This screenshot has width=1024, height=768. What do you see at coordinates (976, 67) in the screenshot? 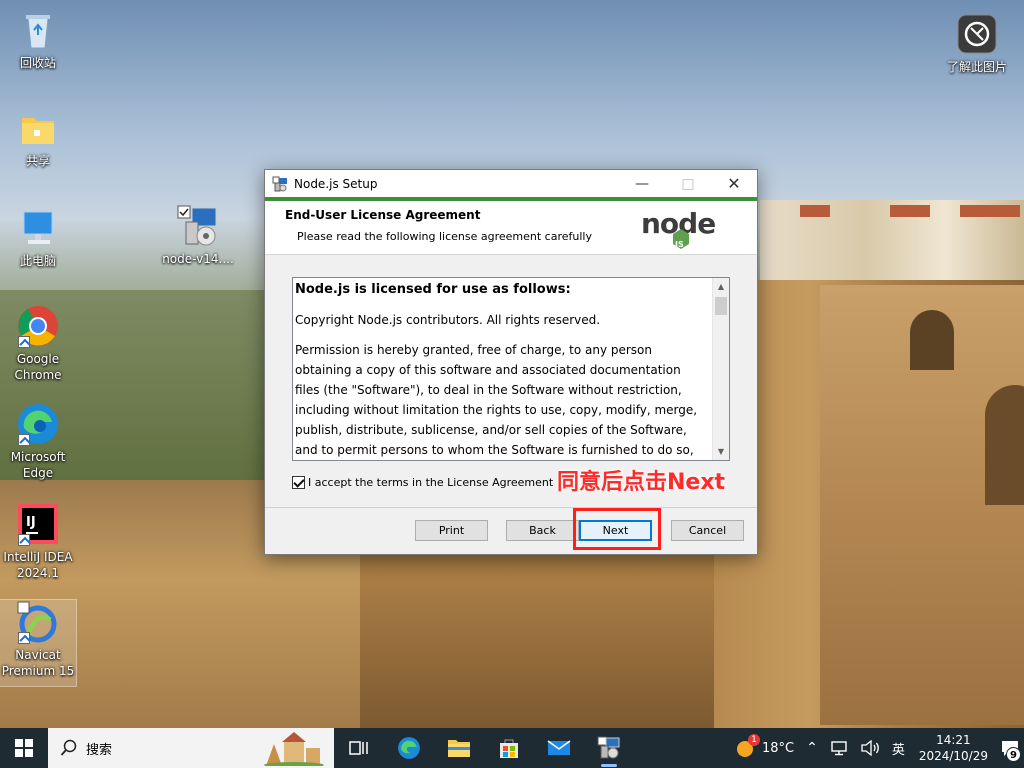
I see `desktop-icon-label: 了解此图片` at bounding box center [976, 67].